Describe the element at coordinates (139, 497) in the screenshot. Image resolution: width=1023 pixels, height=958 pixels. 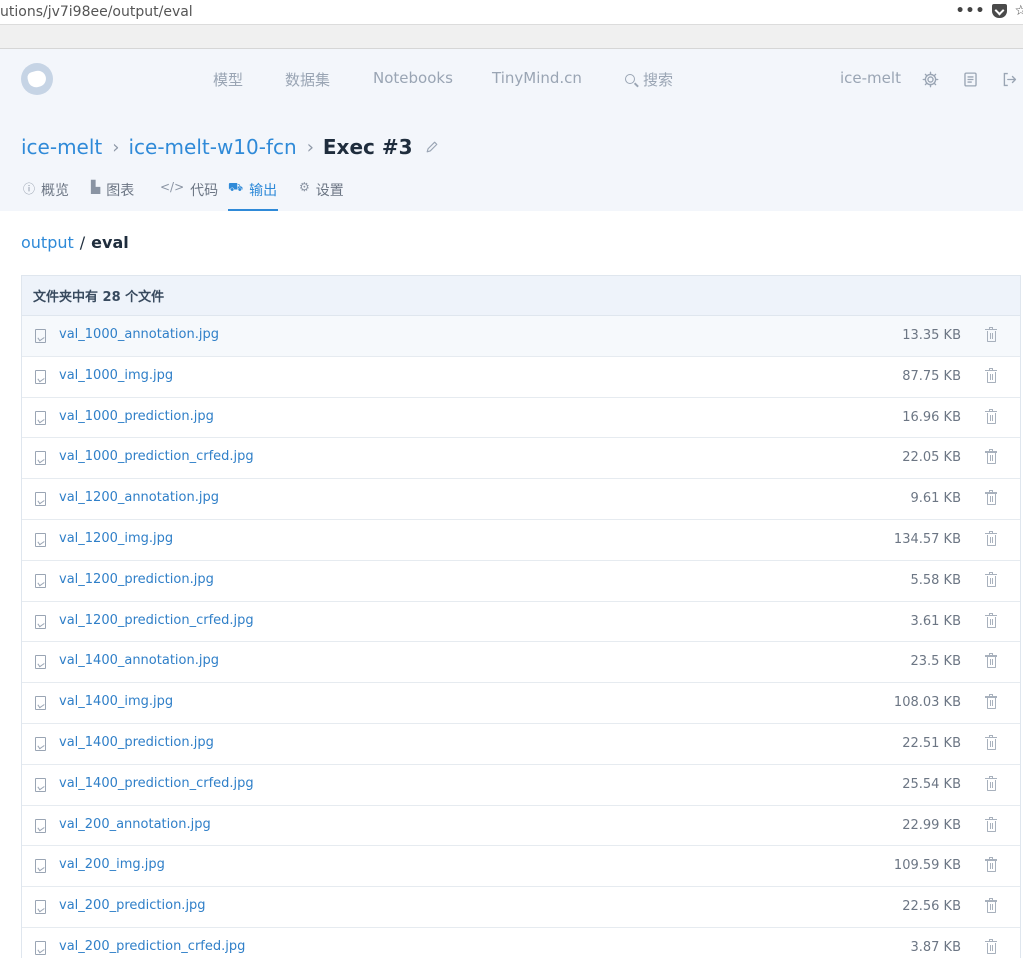
I see `file-name-link: val_1200_annotation.jpg` at that location.